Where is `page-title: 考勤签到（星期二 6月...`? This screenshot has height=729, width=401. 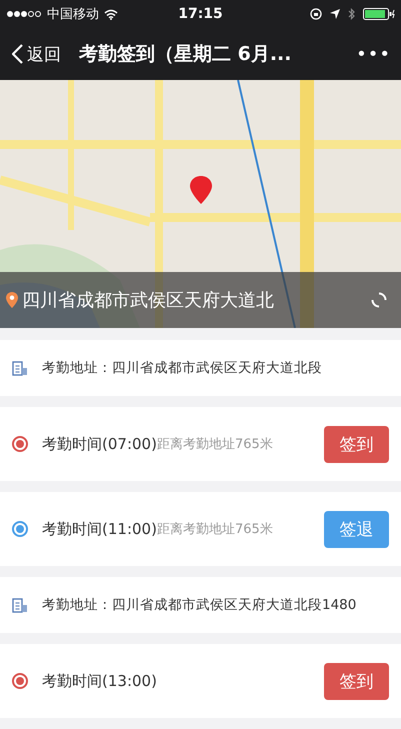 page-title: 考勤签到（星期二 6月... is located at coordinates (185, 54).